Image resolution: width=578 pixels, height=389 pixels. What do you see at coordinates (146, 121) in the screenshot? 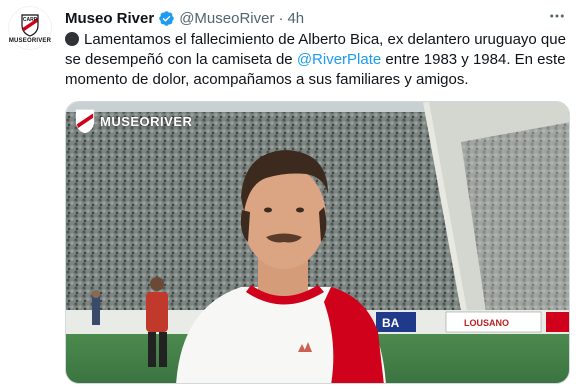
I see `watermark-text: MUSEORIVER` at bounding box center [146, 121].